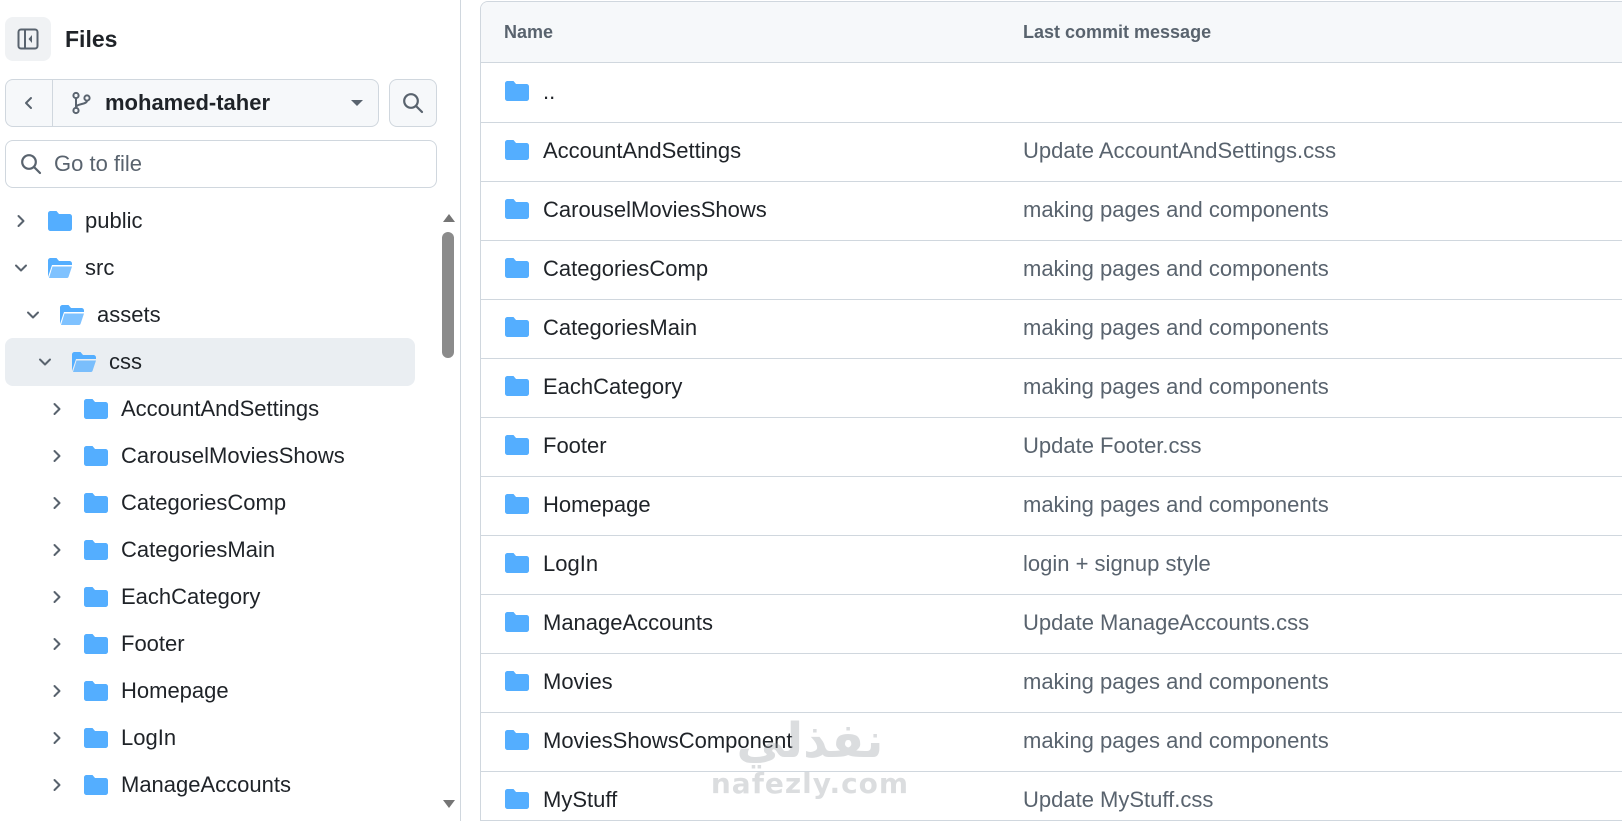 The height and width of the screenshot is (821, 1622). Describe the element at coordinates (210, 225) in the screenshot. I see `tree-item: public` at that location.